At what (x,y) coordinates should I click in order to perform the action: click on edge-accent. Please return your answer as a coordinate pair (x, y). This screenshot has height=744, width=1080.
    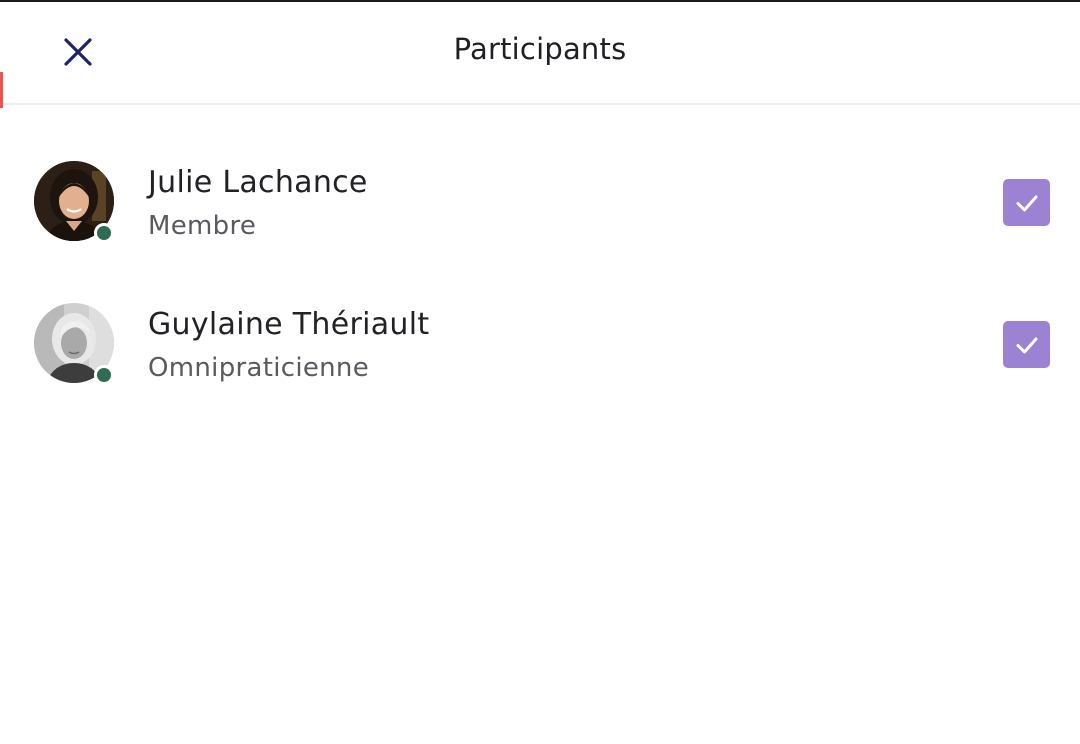
    Looking at the image, I should click on (1, 90).